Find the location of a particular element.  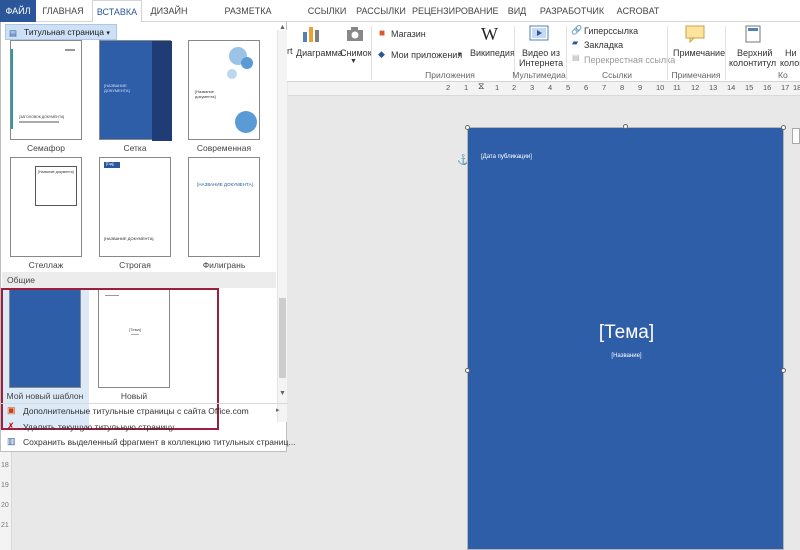

label-semafor: Семафор is located at coordinates (46, 148).